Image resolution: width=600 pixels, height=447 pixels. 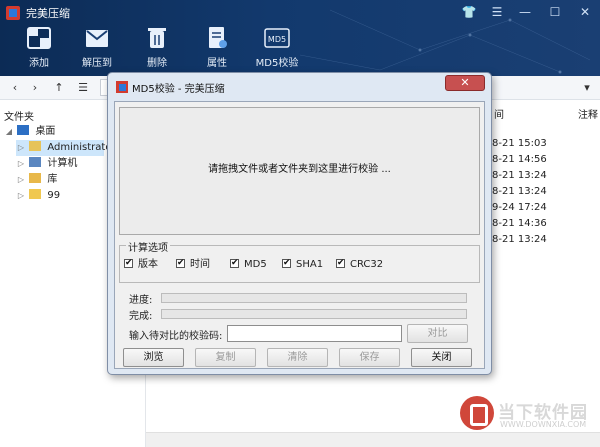 What do you see at coordinates (225, 357) in the screenshot?
I see `copy-button: 复制` at bounding box center [225, 357].